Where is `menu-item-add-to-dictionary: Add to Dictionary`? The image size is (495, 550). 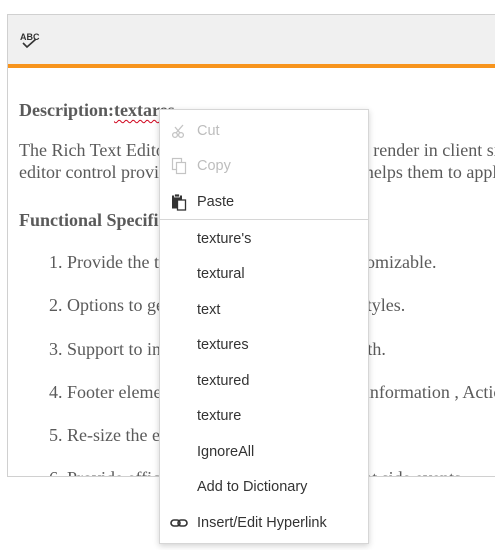 menu-item-add-to-dictionary: Add to Dictionary is located at coordinates (264, 487).